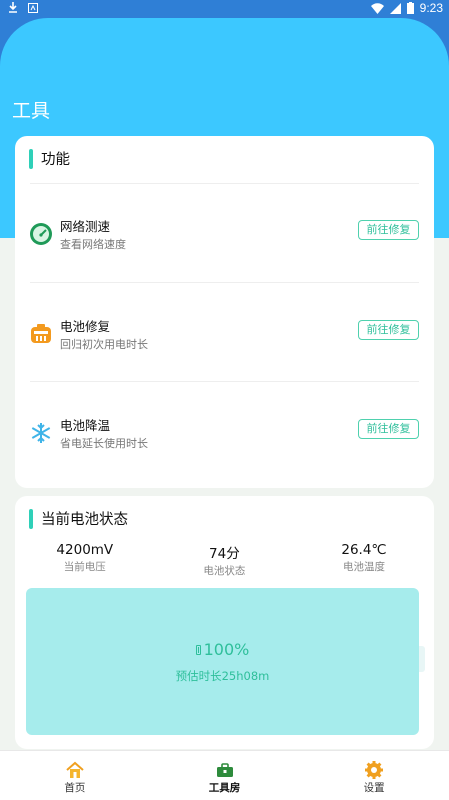 This screenshot has width=449, height=800. What do you see at coordinates (49, 158) in the screenshot?
I see `functions-section-title: 功能` at bounding box center [49, 158].